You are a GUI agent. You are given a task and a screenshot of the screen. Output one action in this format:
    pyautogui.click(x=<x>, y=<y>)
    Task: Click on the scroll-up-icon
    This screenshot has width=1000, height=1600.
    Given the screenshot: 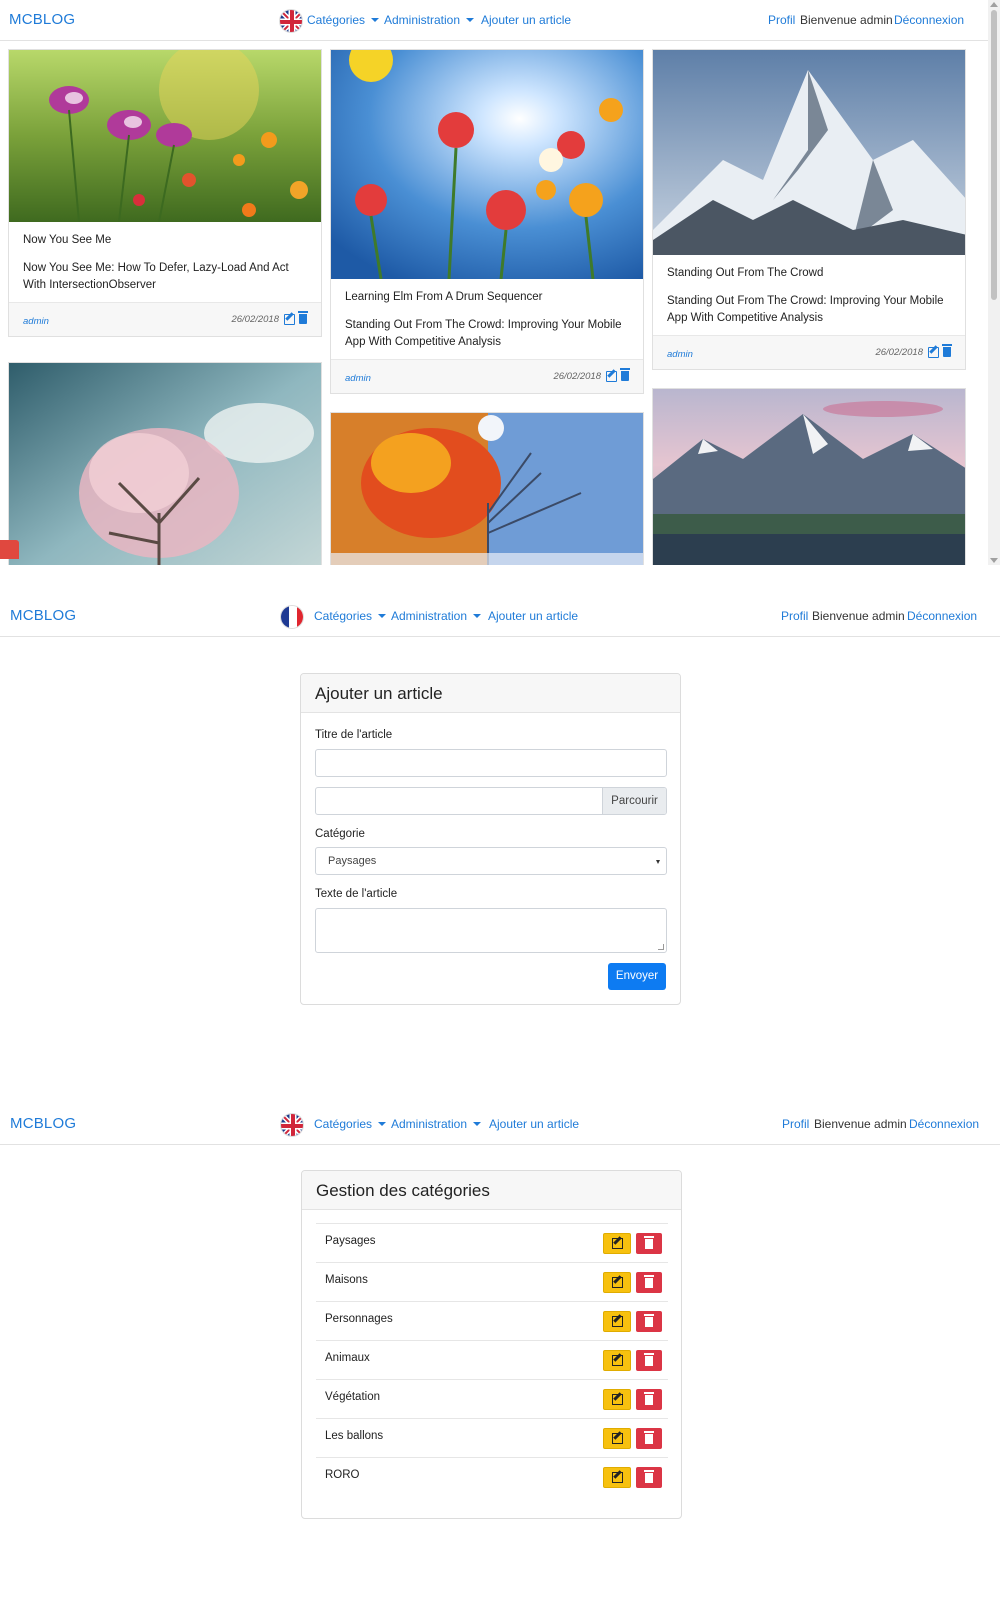 What is the action you would take?
    pyautogui.click(x=994, y=4)
    